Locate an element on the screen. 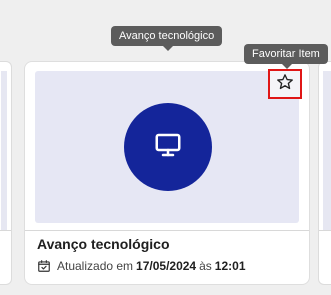 Image resolution: width=331 pixels, height=295 pixels. favorite-button is located at coordinates (285, 84).